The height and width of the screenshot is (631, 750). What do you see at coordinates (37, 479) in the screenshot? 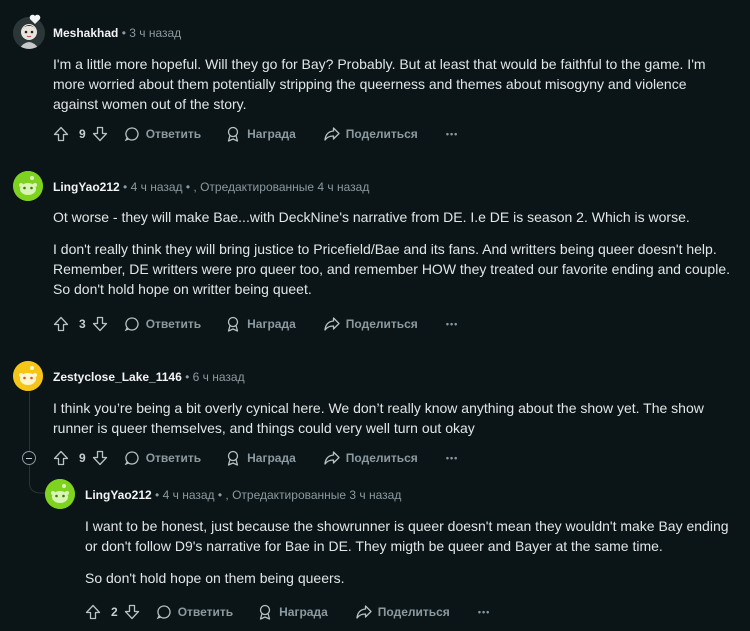
I see `thread-connector` at bounding box center [37, 479].